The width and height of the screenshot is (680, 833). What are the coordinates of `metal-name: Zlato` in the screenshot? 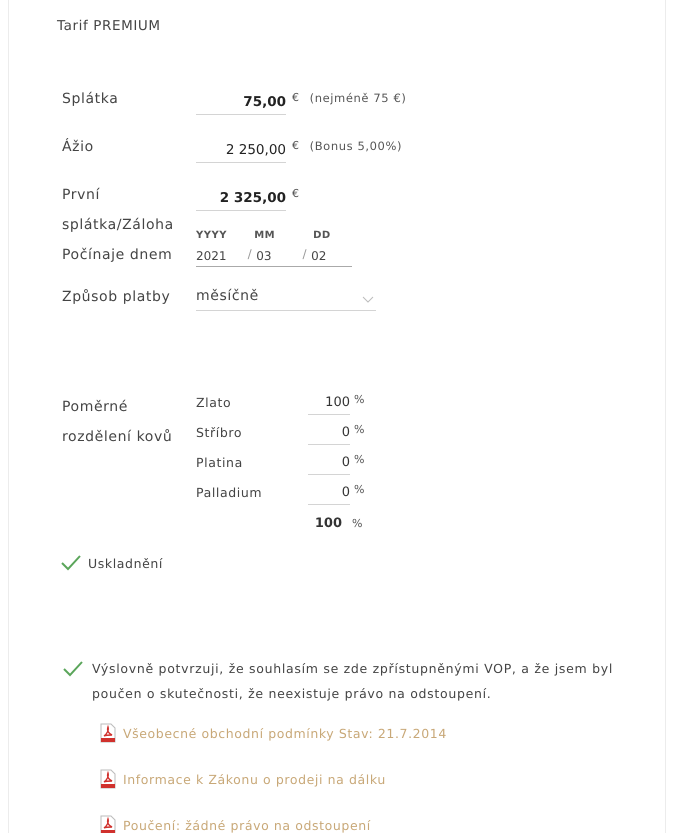 It's located at (214, 403).